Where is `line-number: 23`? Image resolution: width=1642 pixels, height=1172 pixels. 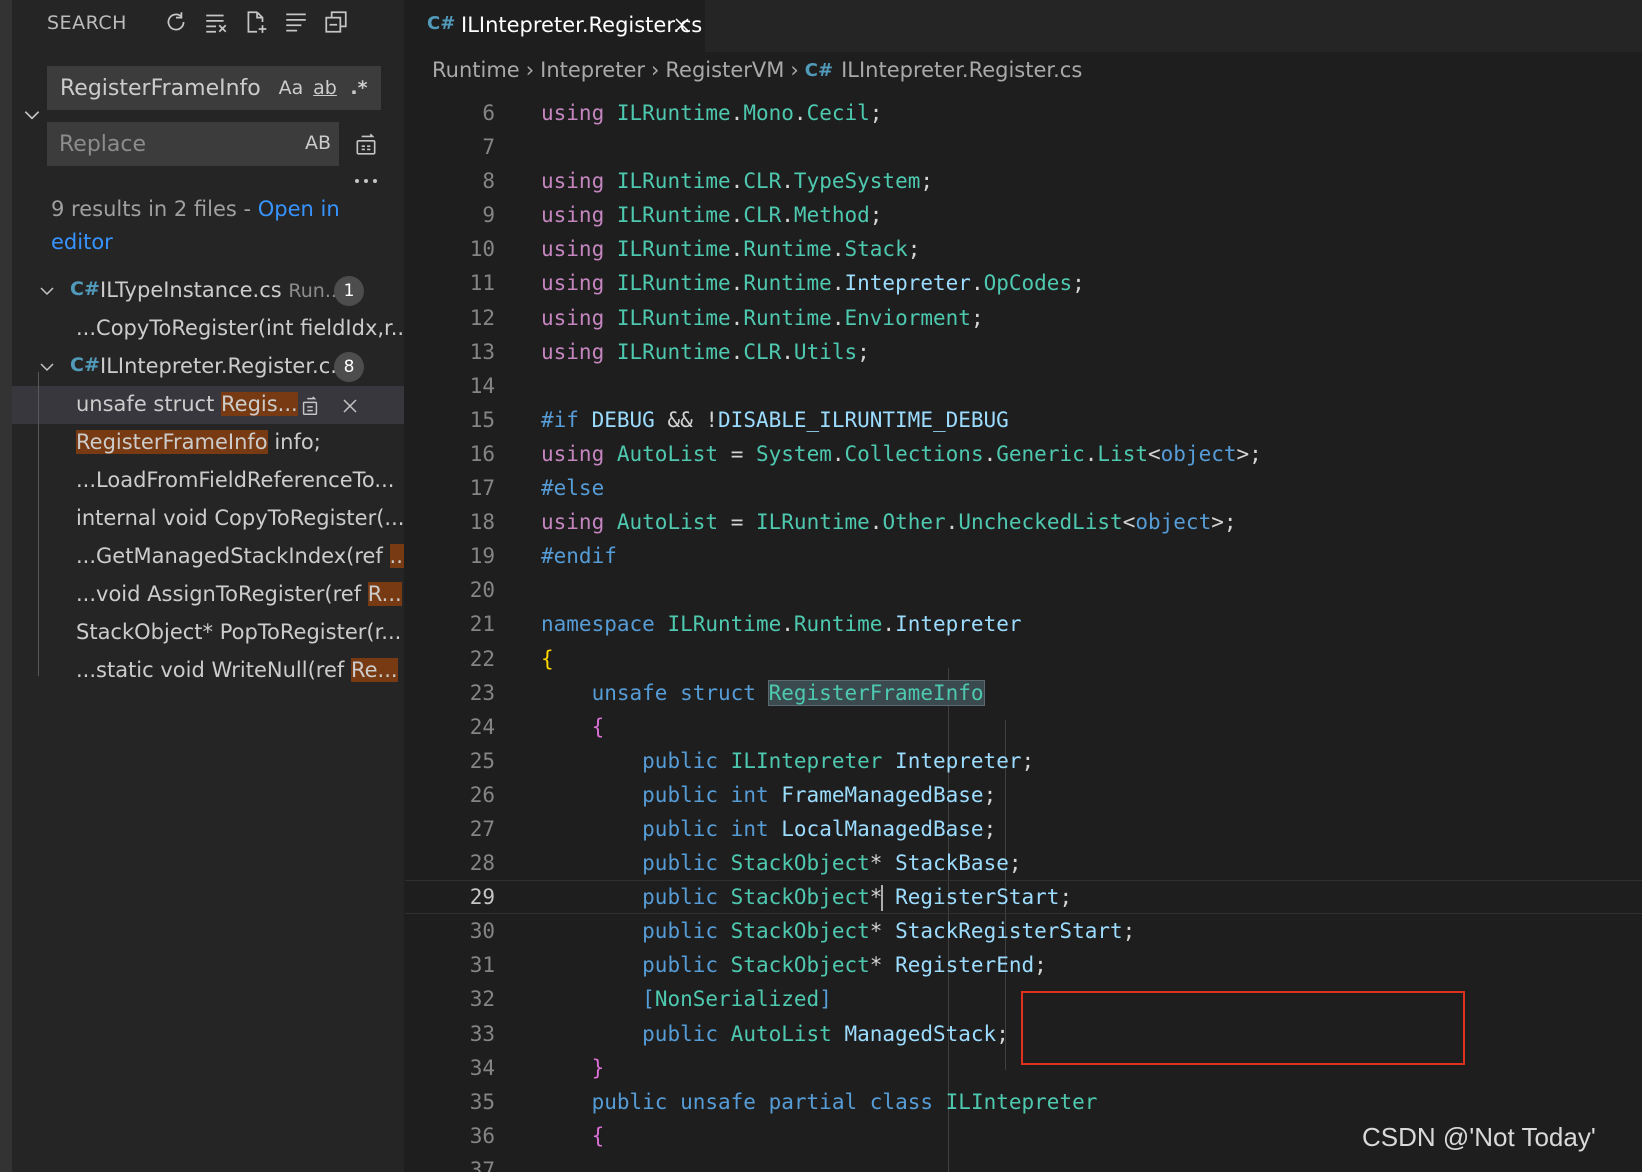
line-number: 23 is located at coordinates (482, 692).